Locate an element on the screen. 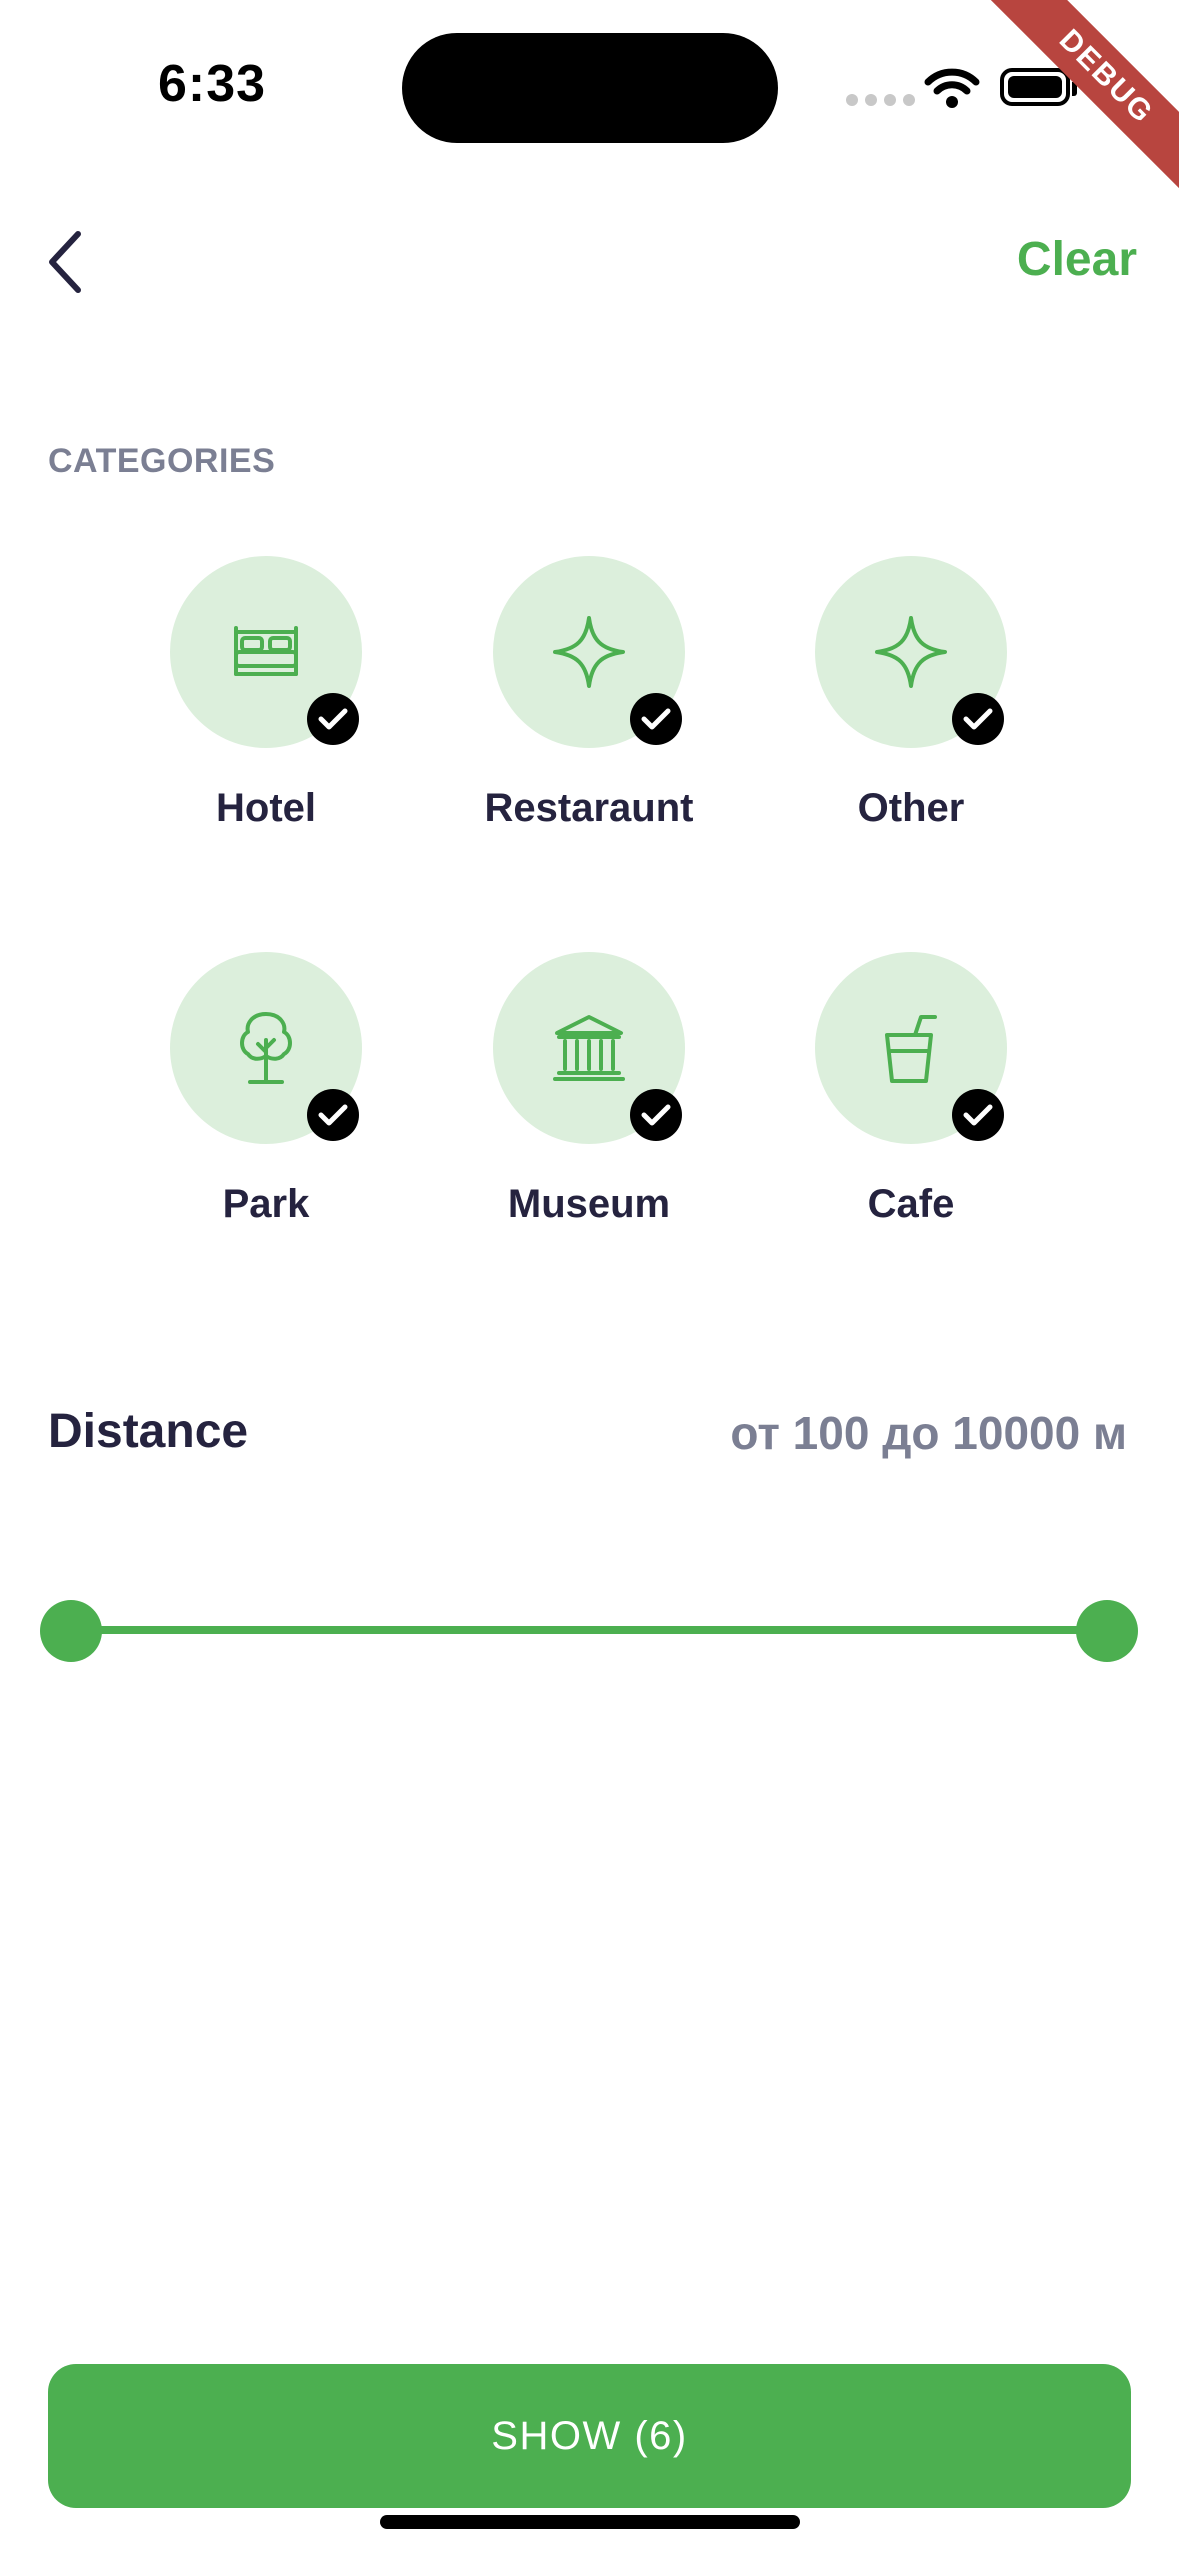 The height and width of the screenshot is (2556, 1179). museum-icon is located at coordinates (589, 1048).